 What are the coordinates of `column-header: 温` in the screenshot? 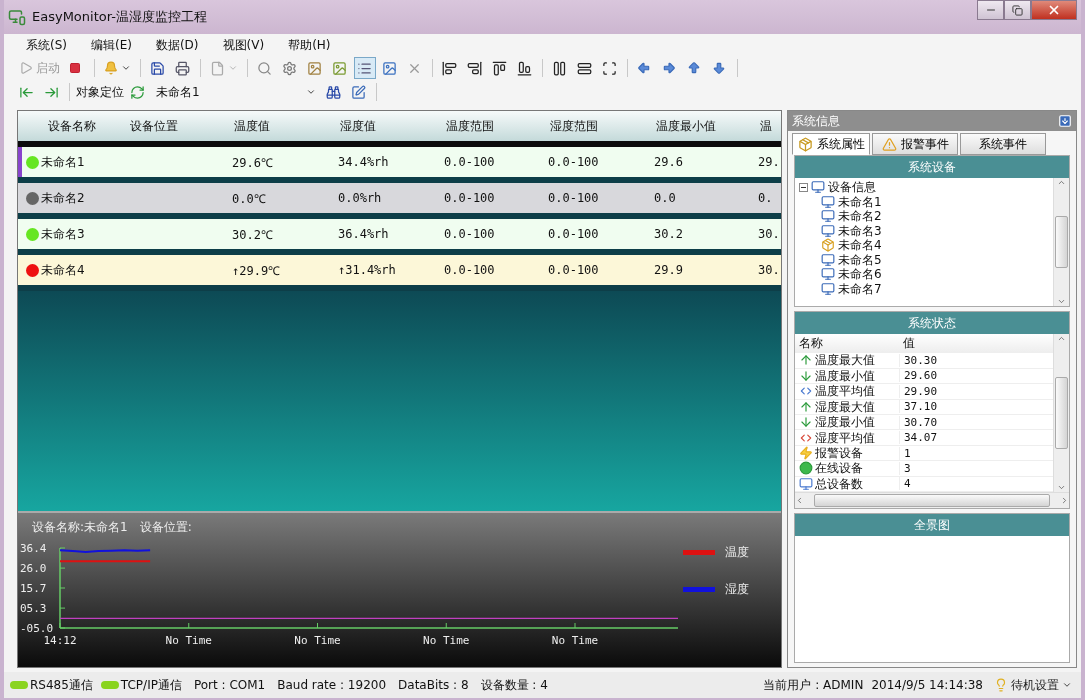 It's located at (769, 126).